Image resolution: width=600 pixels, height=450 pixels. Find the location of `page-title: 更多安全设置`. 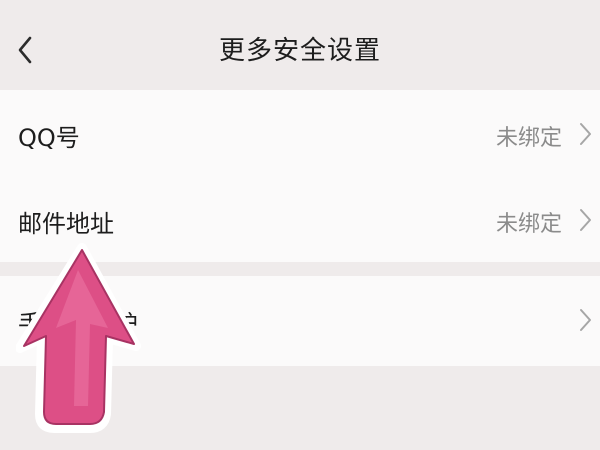

page-title: 更多安全设置 is located at coordinates (299, 51).